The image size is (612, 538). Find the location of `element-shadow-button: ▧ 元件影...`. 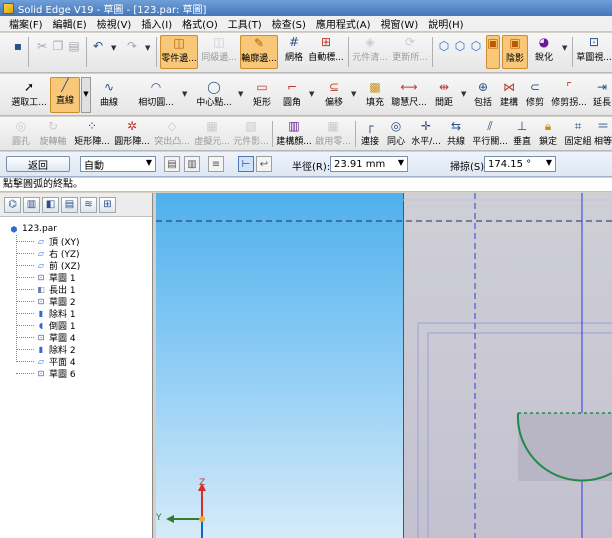

element-shadow-button: ▧ 元件影... is located at coordinates (251, 134).